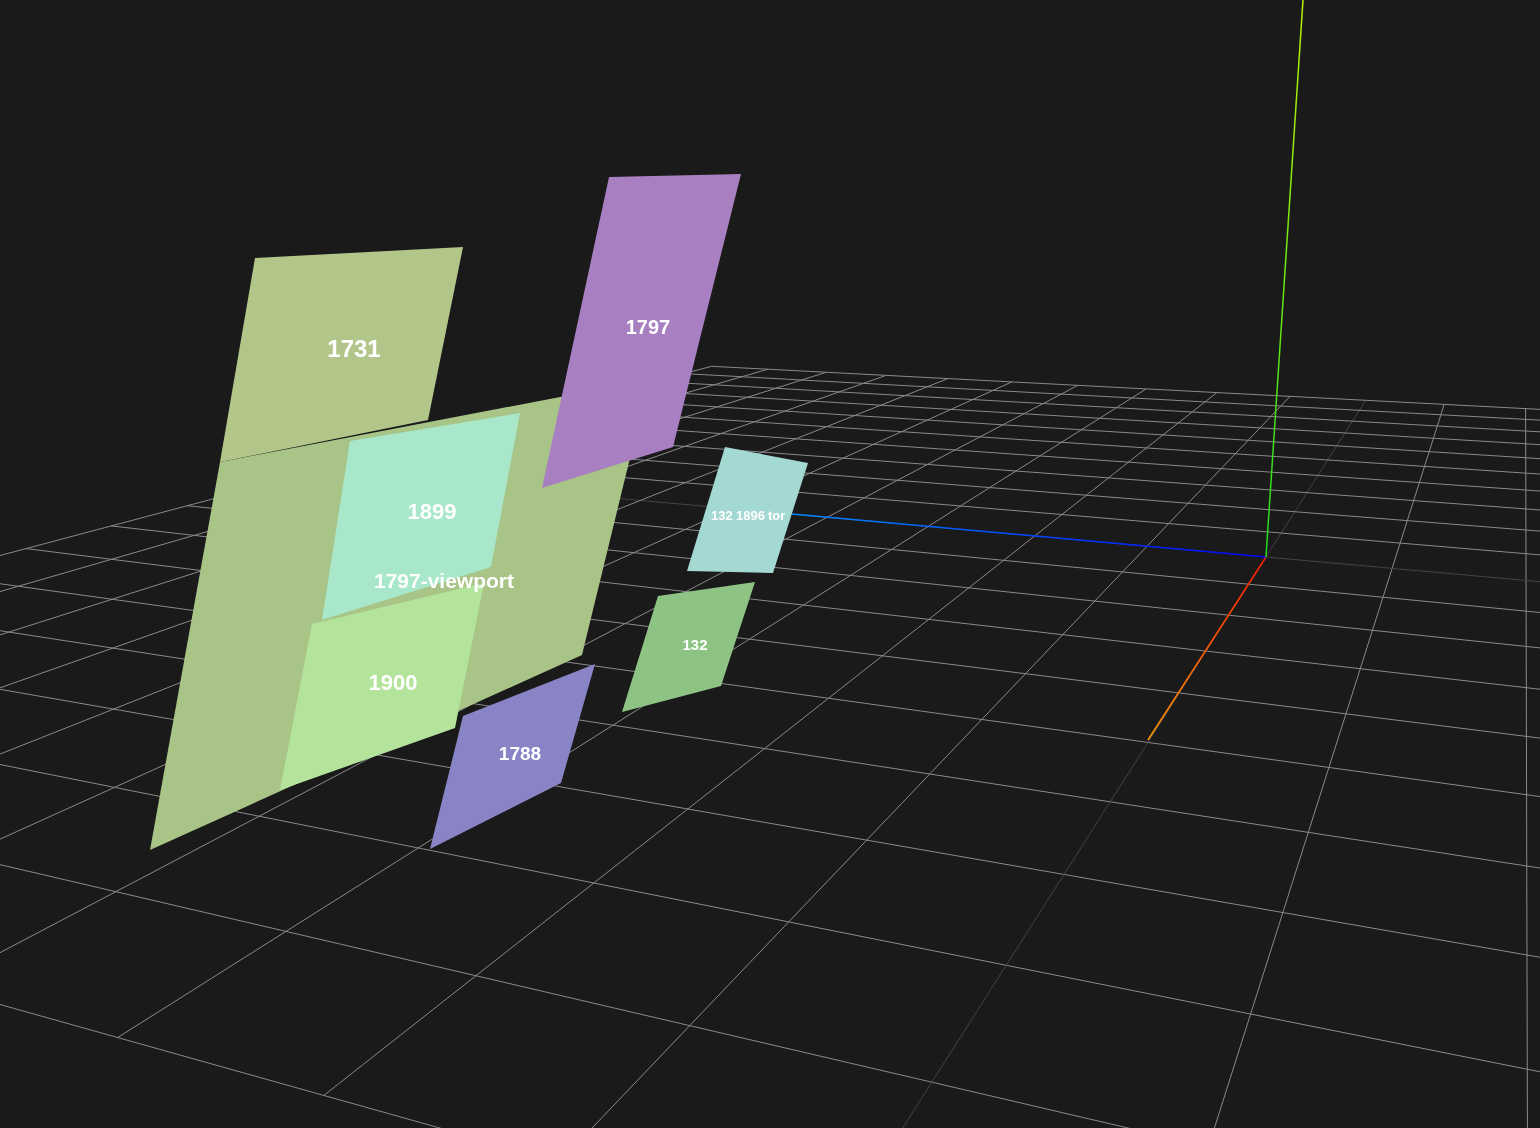 Image resolution: width=1540 pixels, height=1128 pixels. What do you see at coordinates (432, 511) in the screenshot?
I see `layer-label: 1899` at bounding box center [432, 511].